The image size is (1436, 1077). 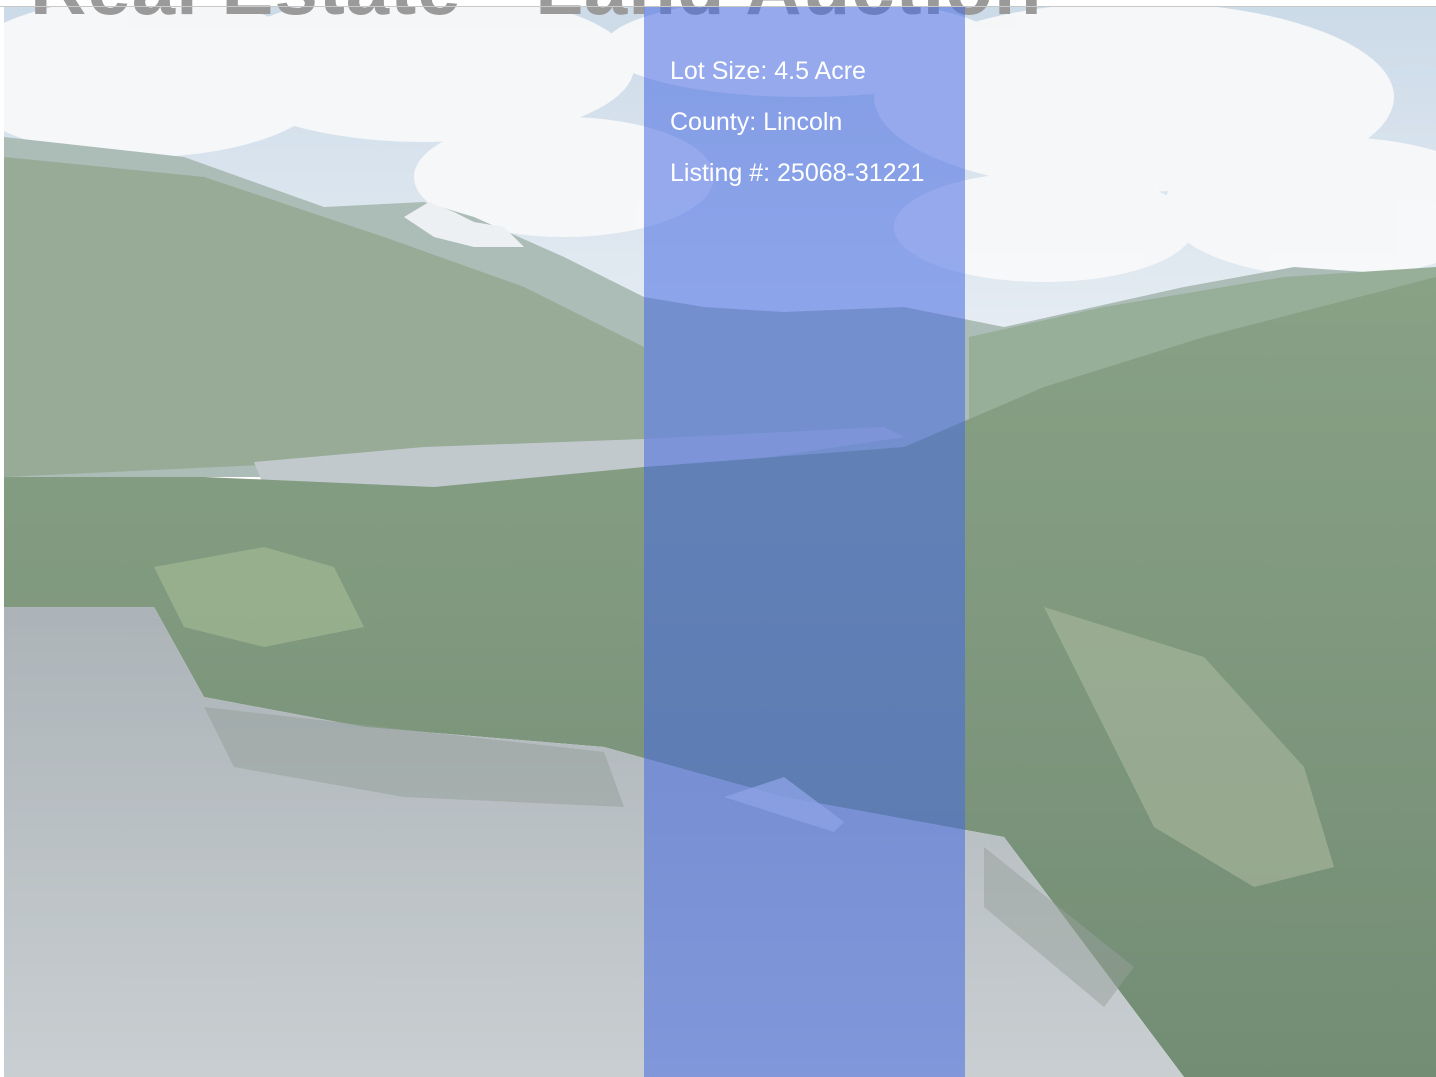 I want to click on listing-number-text: Listing #: 25068-31221, so click(x=797, y=173).